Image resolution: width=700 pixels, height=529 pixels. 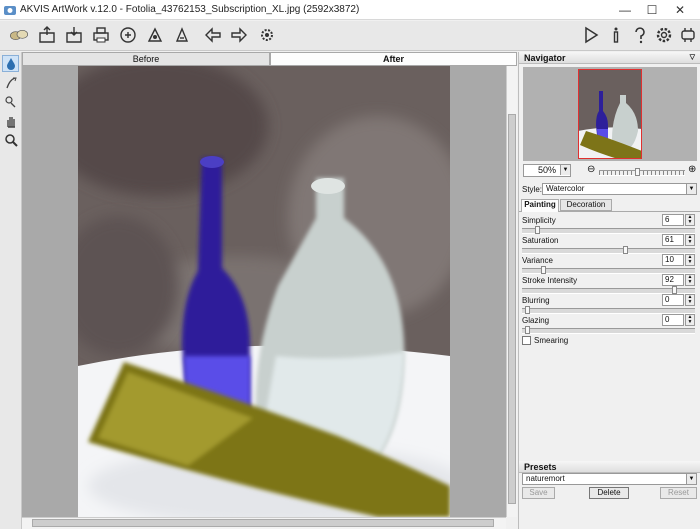 I want to click on glazing-slider, so click(x=608, y=330).